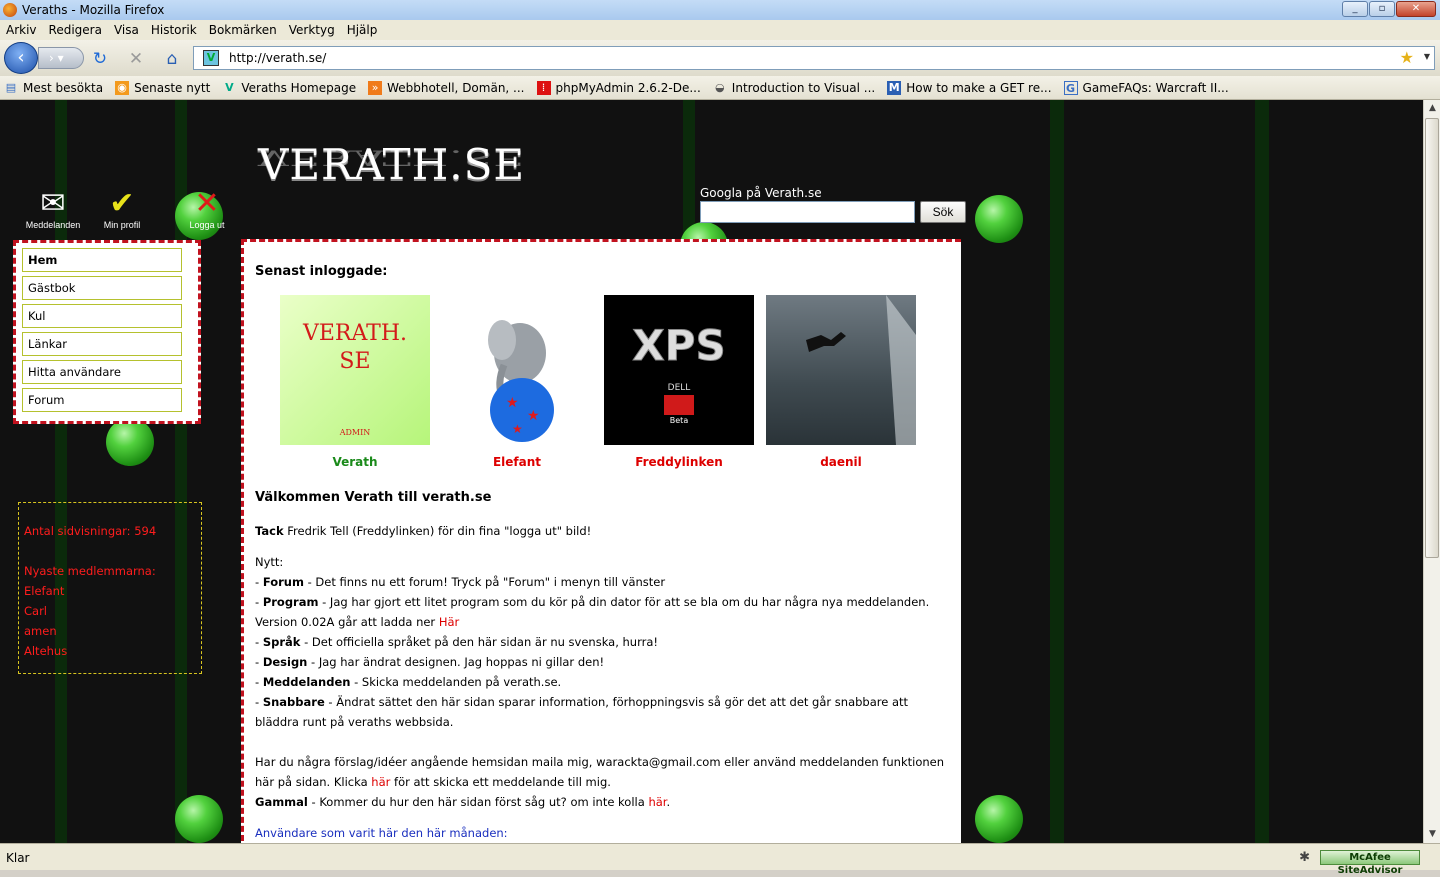 The image size is (1440, 877). What do you see at coordinates (679, 373) in the screenshot?
I see `xps-avatar-image: XPS DELL Beta` at bounding box center [679, 373].